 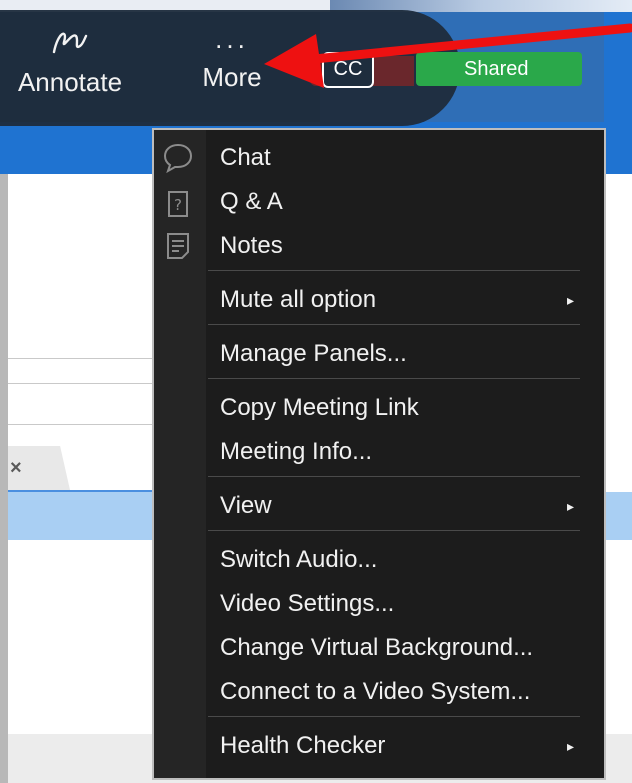 What do you see at coordinates (180, 454) in the screenshot?
I see `menu-icon-column` at bounding box center [180, 454].